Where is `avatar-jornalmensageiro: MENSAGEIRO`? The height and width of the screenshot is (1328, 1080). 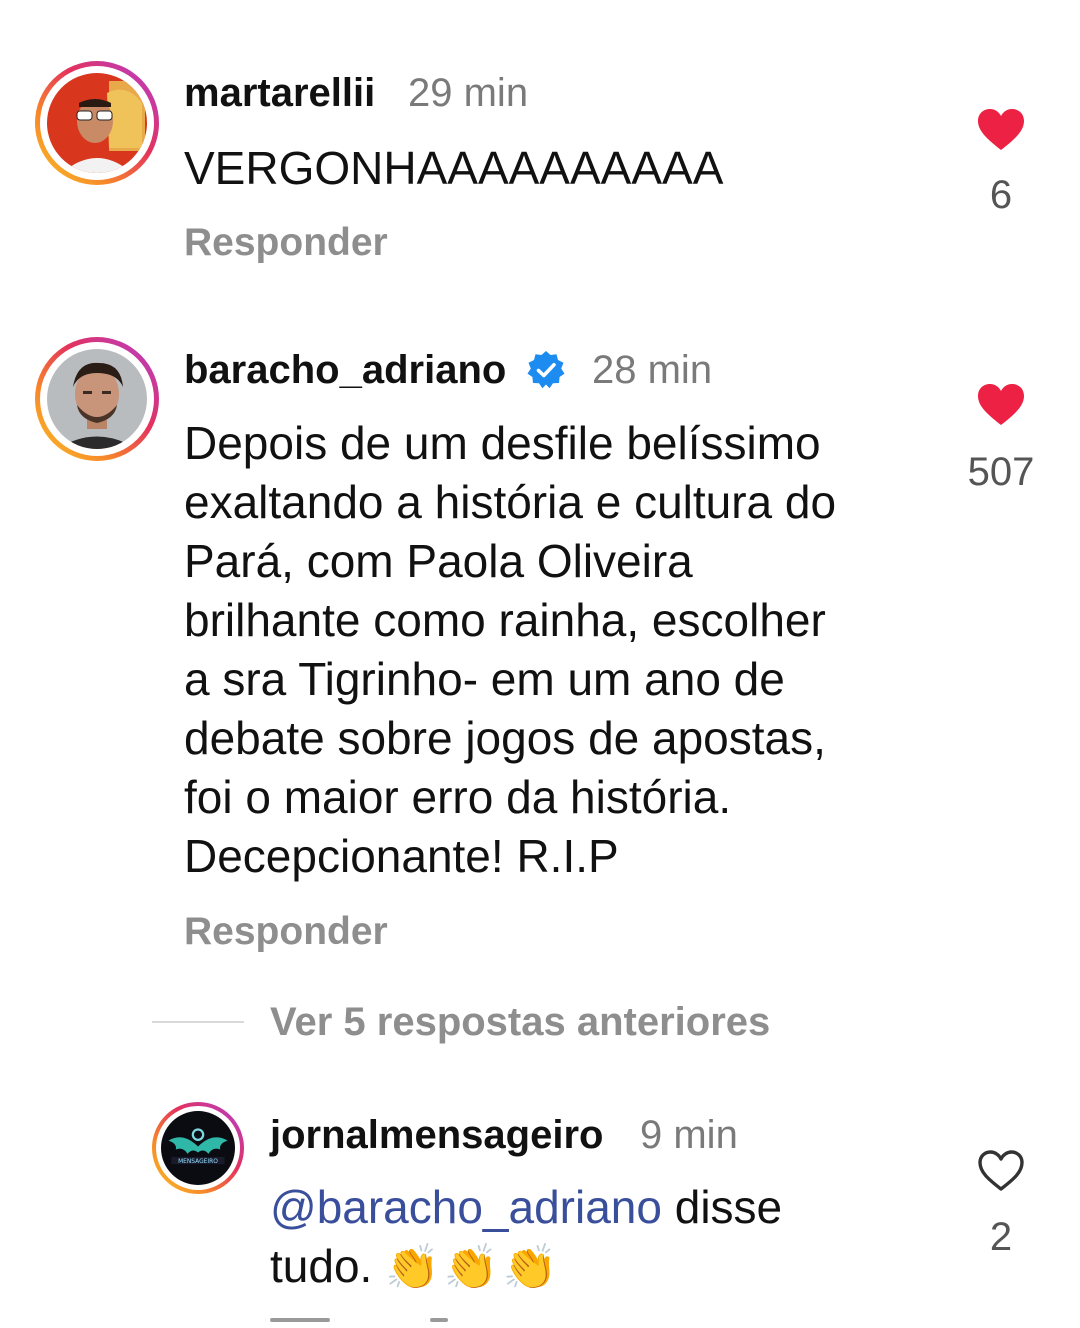
avatar-jornalmensageiro: MENSAGEIRO is located at coordinates (198, 1148).